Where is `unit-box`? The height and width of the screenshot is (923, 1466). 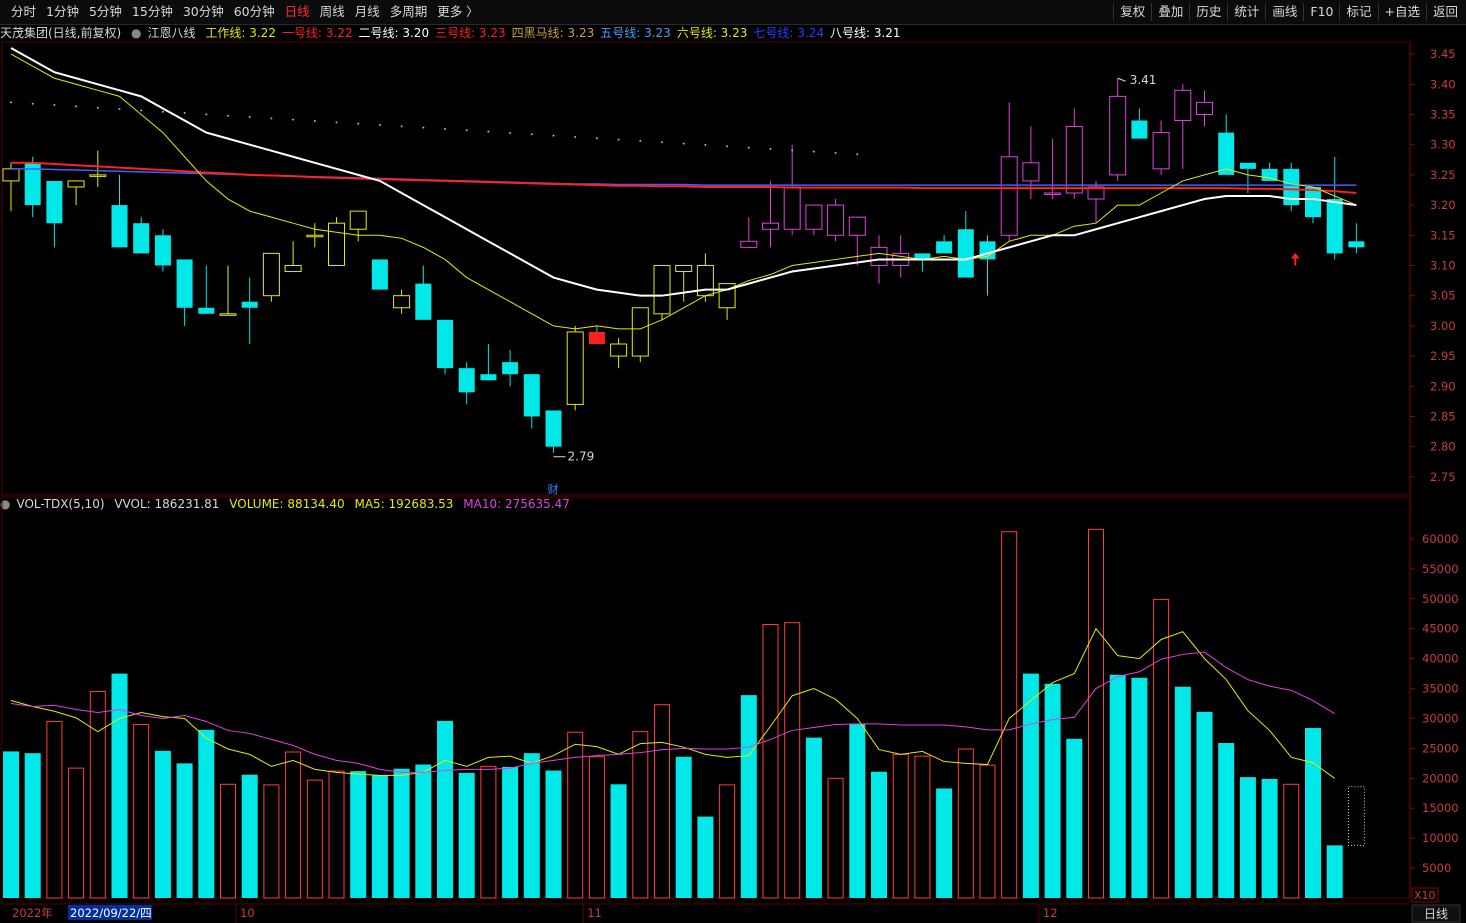 unit-box is located at coordinates (1425, 895).